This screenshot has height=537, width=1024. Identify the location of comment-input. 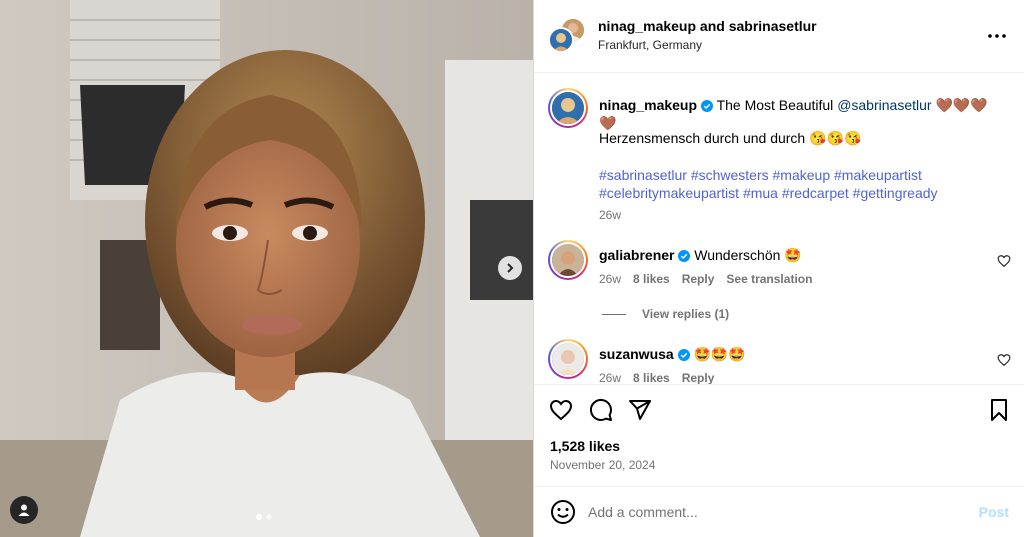
(778, 512).